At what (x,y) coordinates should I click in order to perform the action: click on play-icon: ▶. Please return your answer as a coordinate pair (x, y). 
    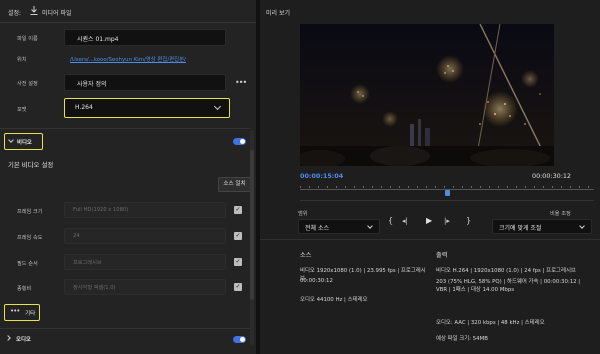
    Looking at the image, I should click on (429, 220).